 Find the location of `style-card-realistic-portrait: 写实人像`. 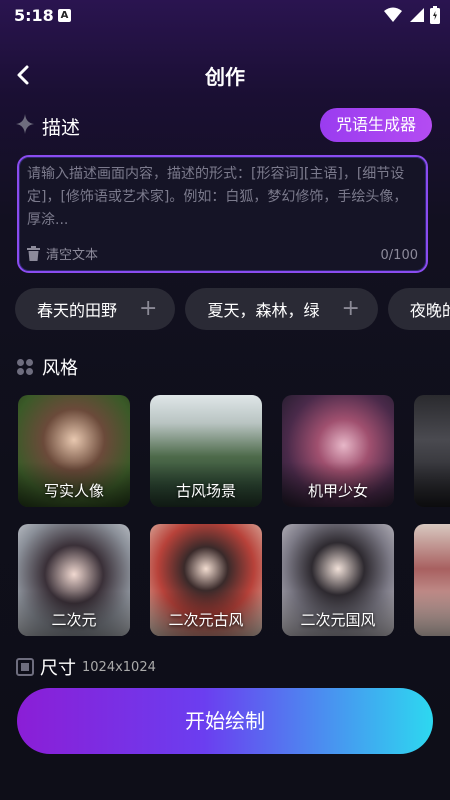

style-card-realistic-portrait: 写实人像 is located at coordinates (74, 451).